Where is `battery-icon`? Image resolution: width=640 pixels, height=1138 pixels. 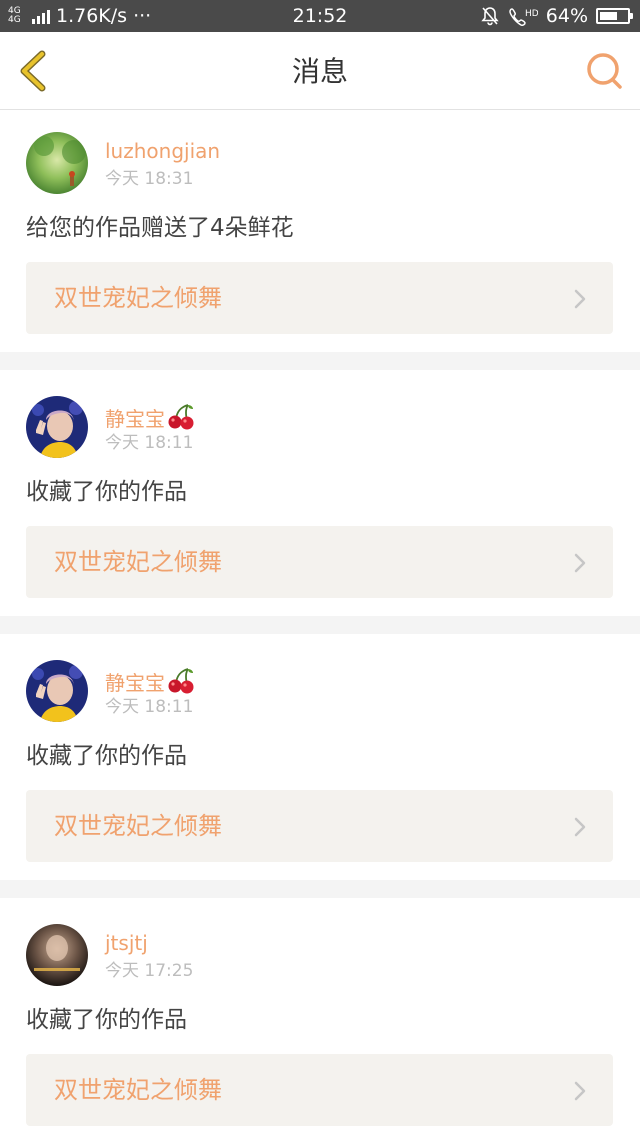 battery-icon is located at coordinates (614, 16).